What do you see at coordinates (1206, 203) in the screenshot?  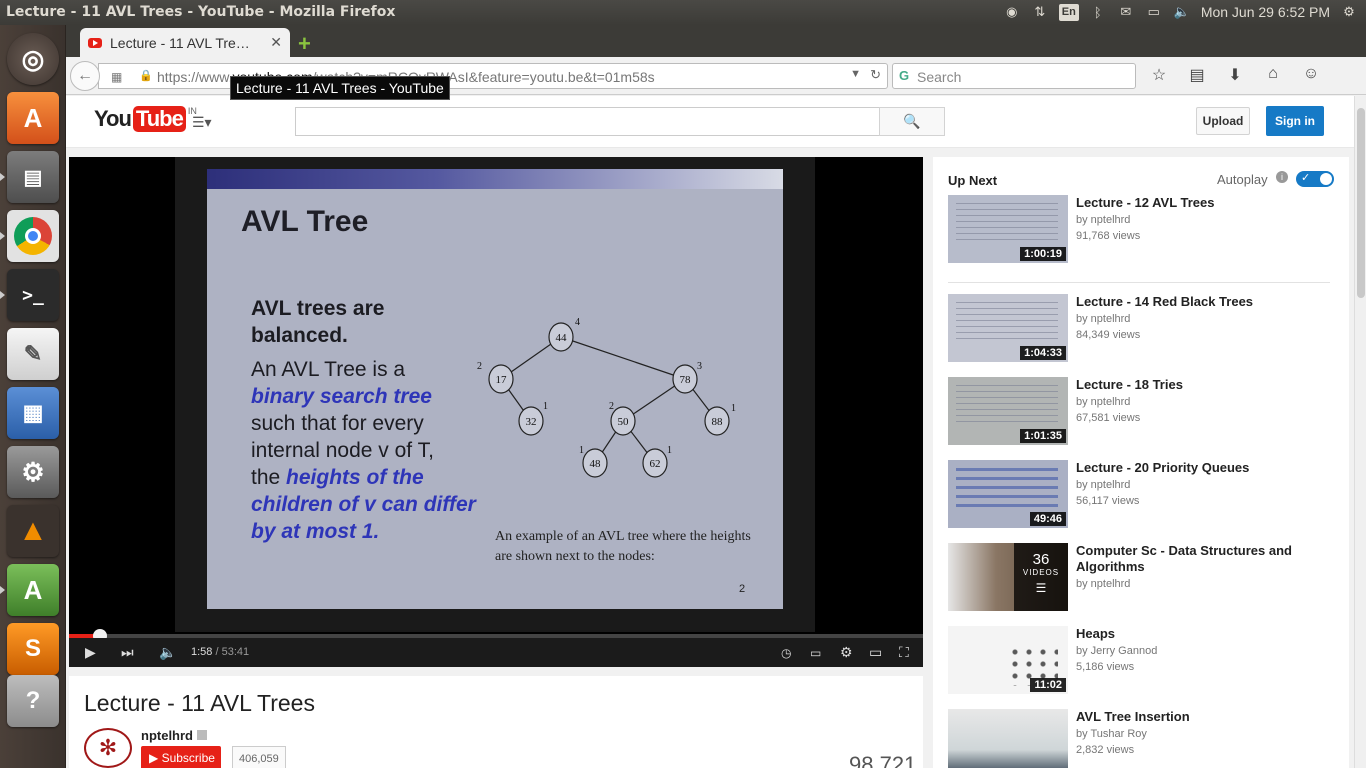 I see `related-video-title: Lecture - 12 AVL Trees` at bounding box center [1206, 203].